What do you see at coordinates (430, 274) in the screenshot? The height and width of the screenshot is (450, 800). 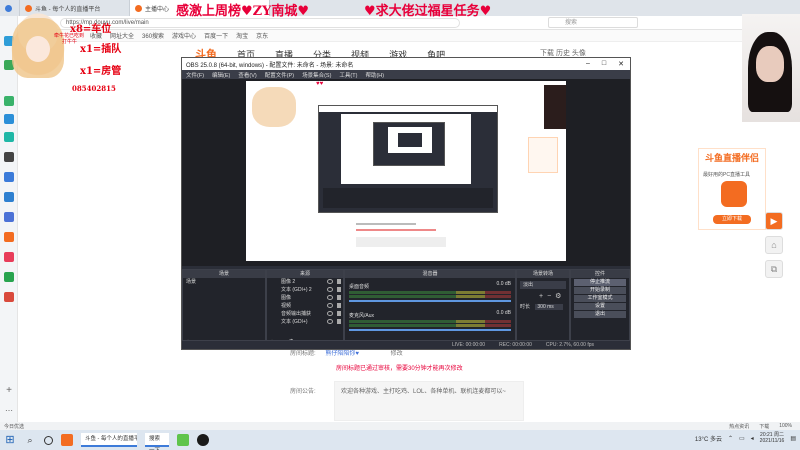 I see `mixer-dock-title: 混音器` at bounding box center [430, 274].